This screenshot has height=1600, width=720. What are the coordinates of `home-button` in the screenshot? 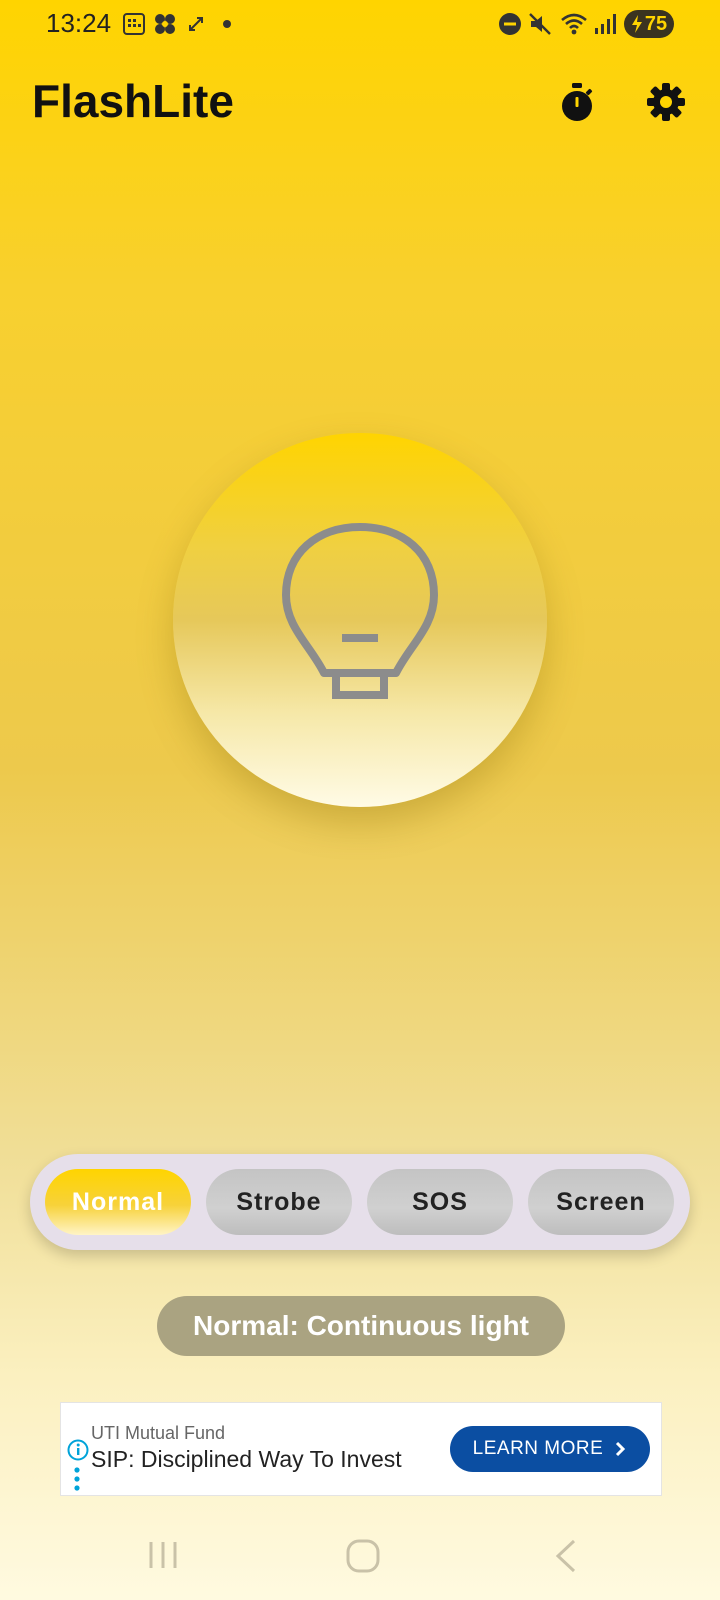 It's located at (363, 1558).